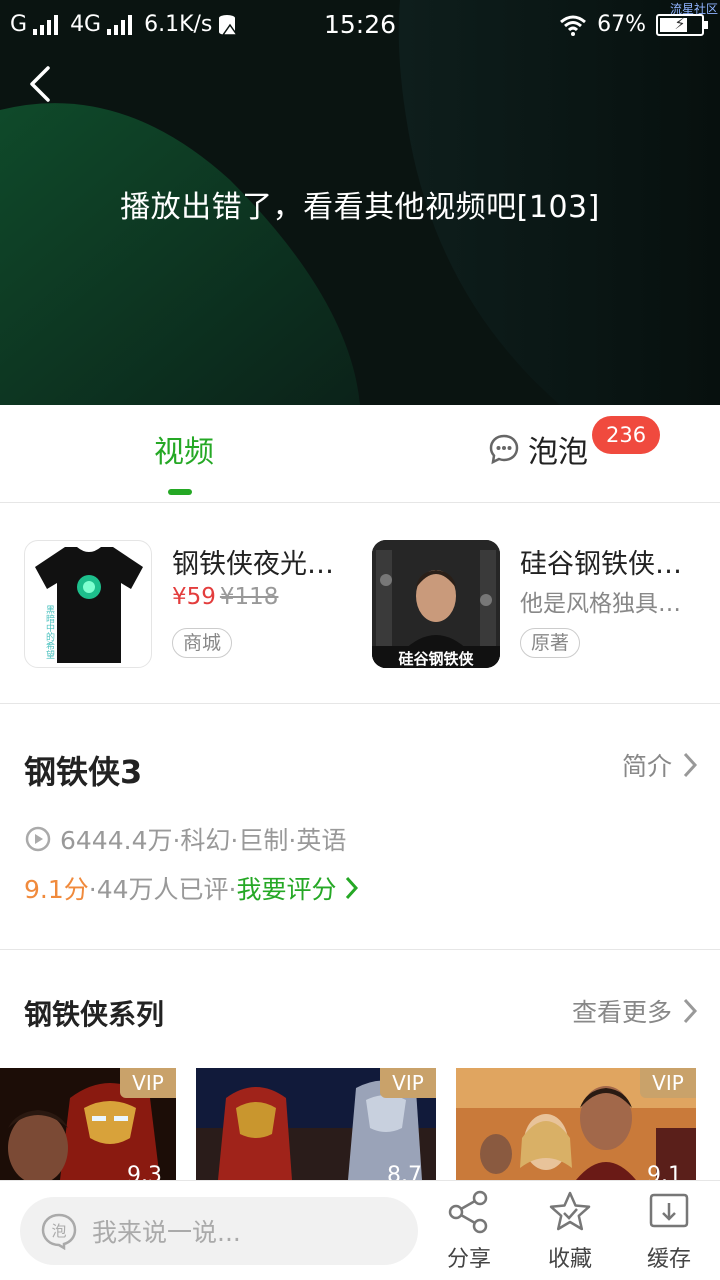 The image size is (720, 1280). I want to click on product-card-tshirt: 黑暗中的希望 钢铁侠夜光… ¥59 ¥118 商城, so click(194, 605).